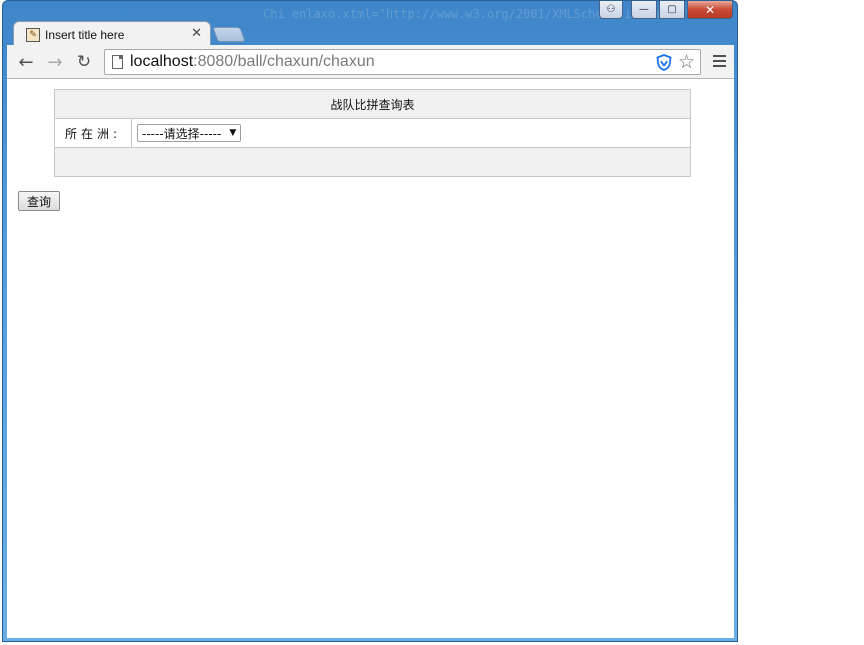 Image resolution: width=864 pixels, height=645 pixels. I want to click on back-button: ←, so click(26, 62).